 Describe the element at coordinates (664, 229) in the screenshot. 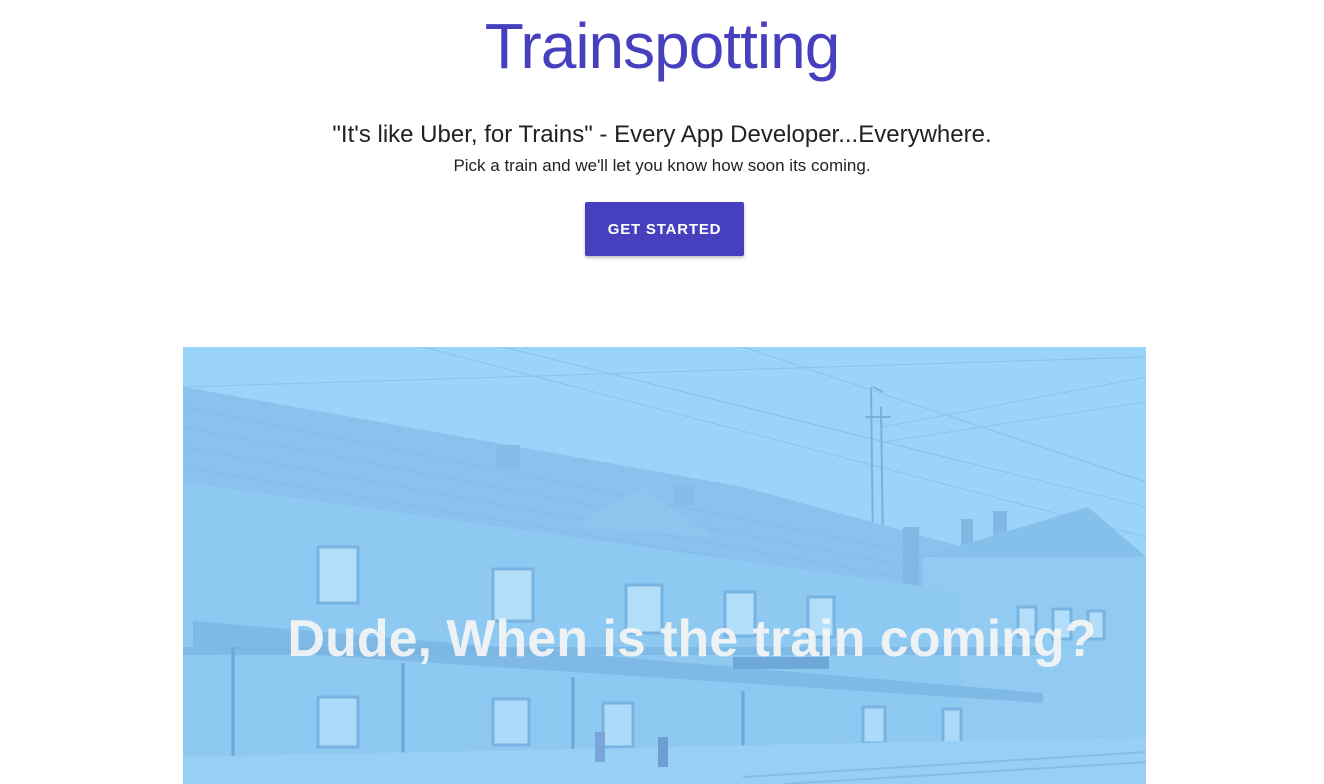

I see `get-started-button: GET STARTED` at that location.